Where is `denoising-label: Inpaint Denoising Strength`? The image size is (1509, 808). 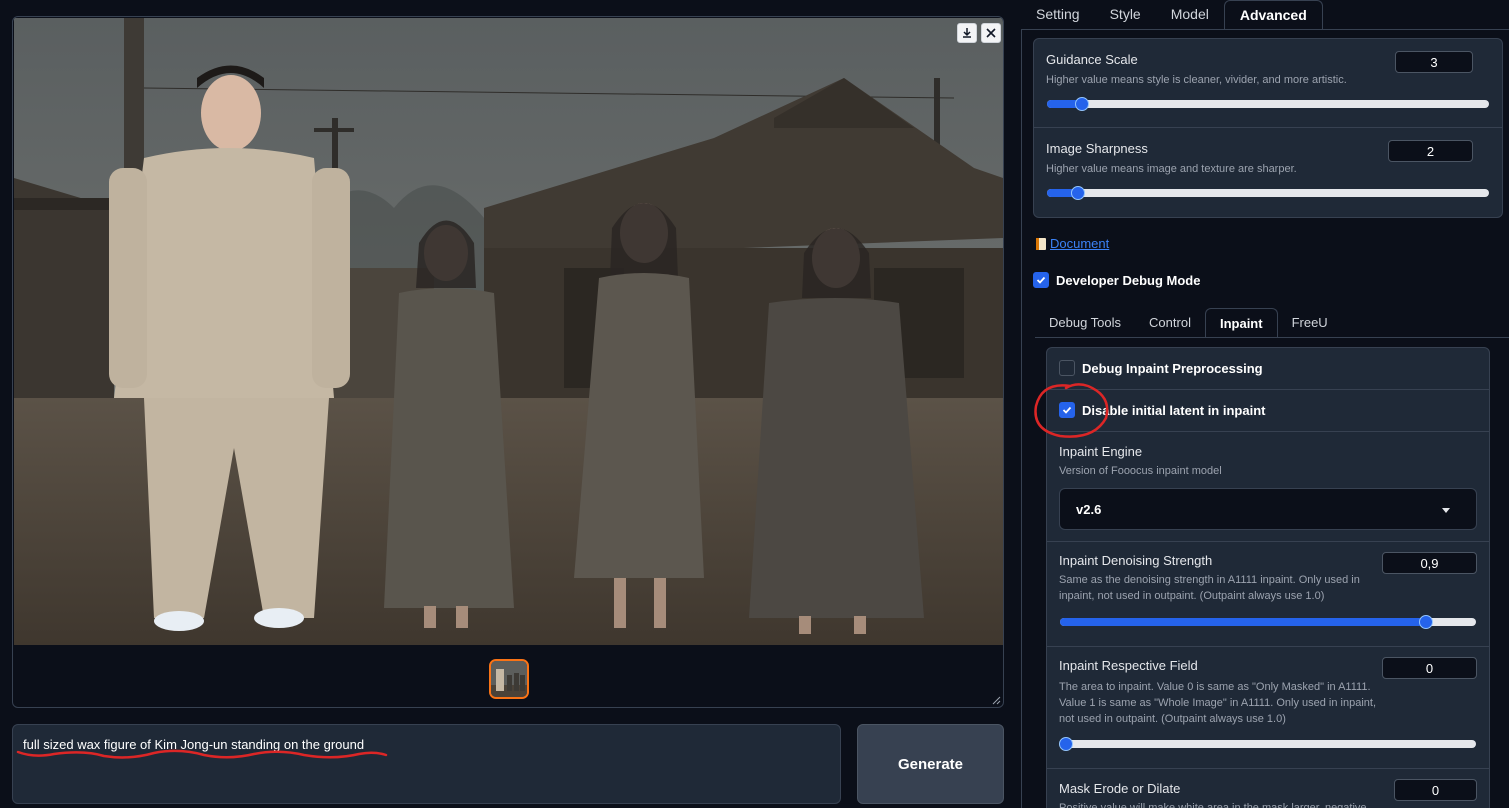
denoising-label: Inpaint Denoising Strength is located at coordinates (1136, 560).